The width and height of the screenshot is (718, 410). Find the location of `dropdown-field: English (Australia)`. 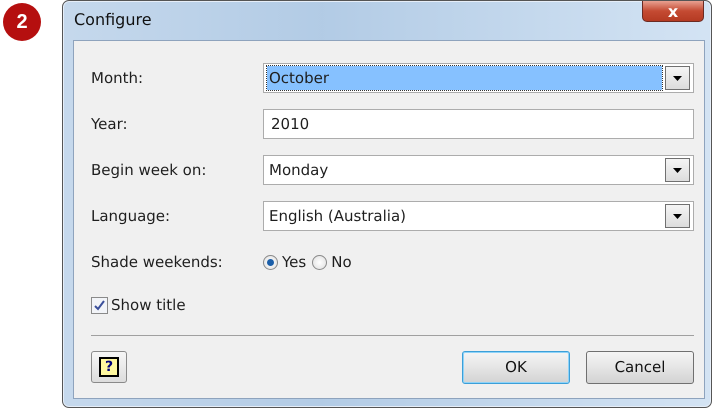

dropdown-field: English (Australia) is located at coordinates (478, 216).